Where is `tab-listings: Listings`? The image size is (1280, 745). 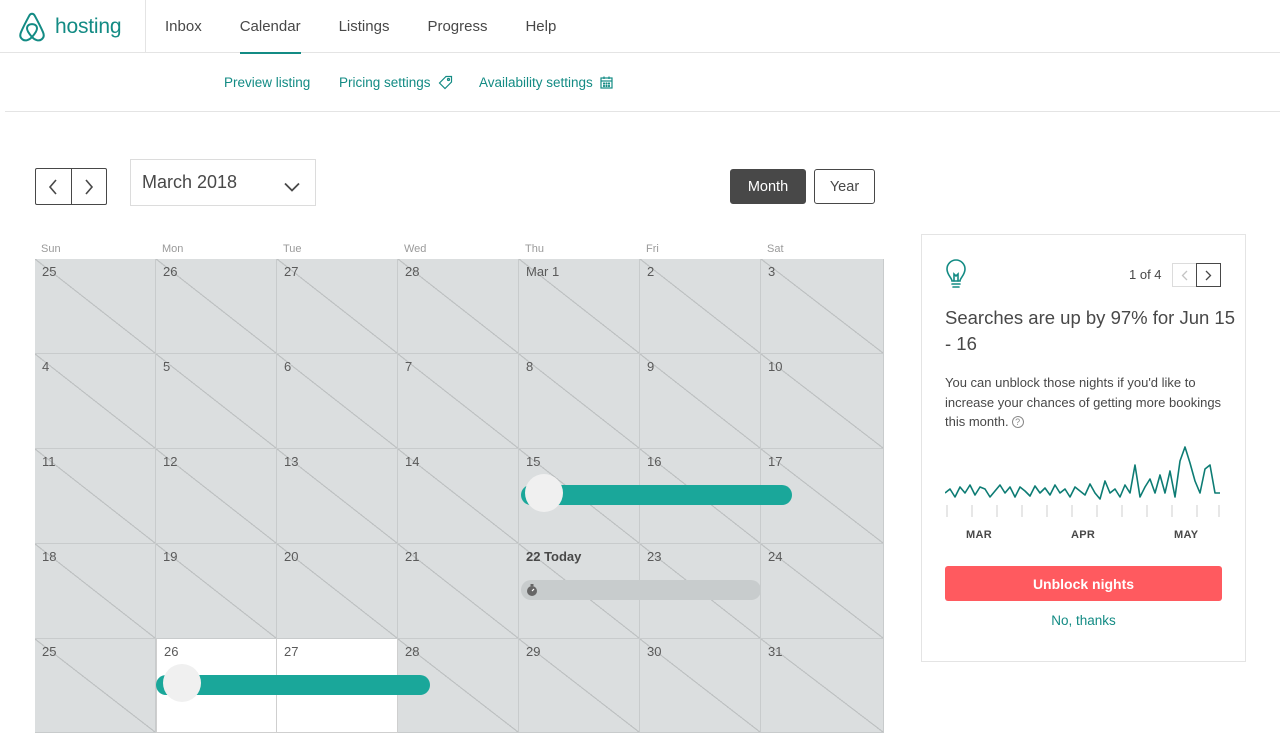
tab-listings: Listings is located at coordinates (364, 26).